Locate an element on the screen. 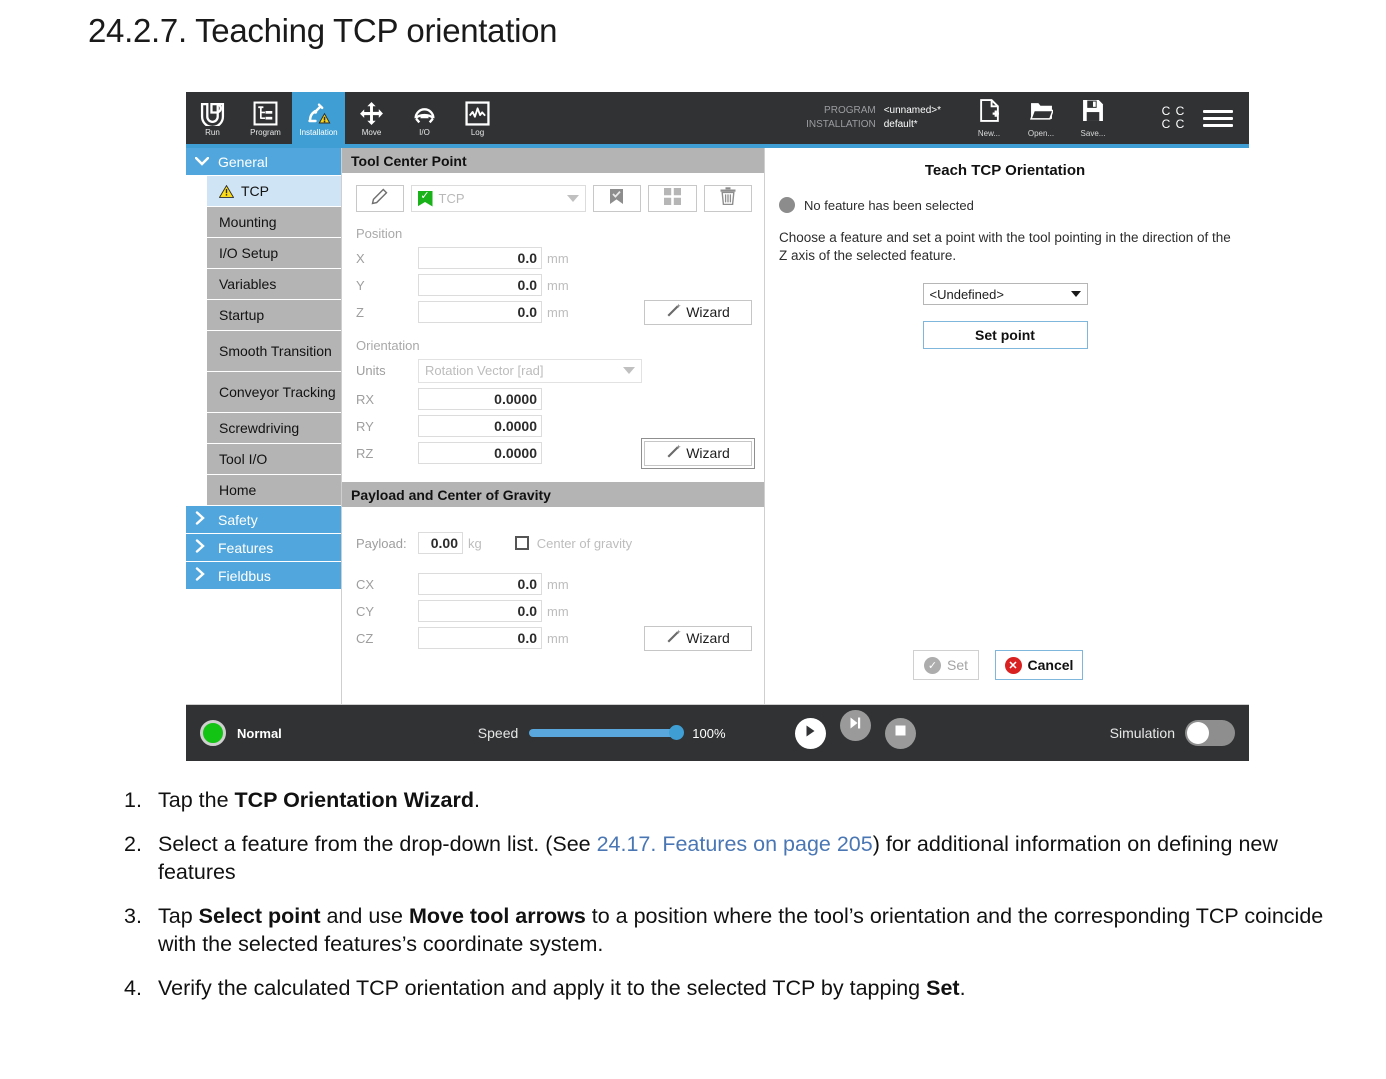 This screenshot has width=1386, height=1079. cancel-button: ✕ Cancel is located at coordinates (1039, 665).